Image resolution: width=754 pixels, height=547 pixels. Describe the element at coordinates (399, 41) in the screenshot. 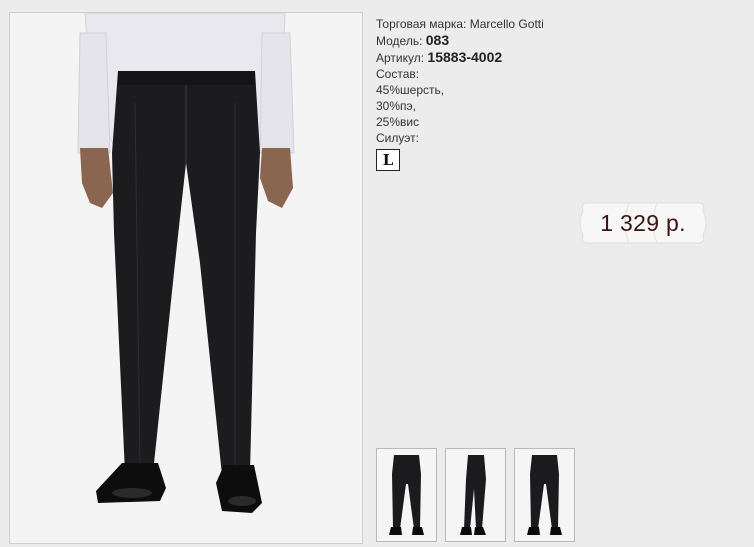

I see `model-label: Модель:` at that location.